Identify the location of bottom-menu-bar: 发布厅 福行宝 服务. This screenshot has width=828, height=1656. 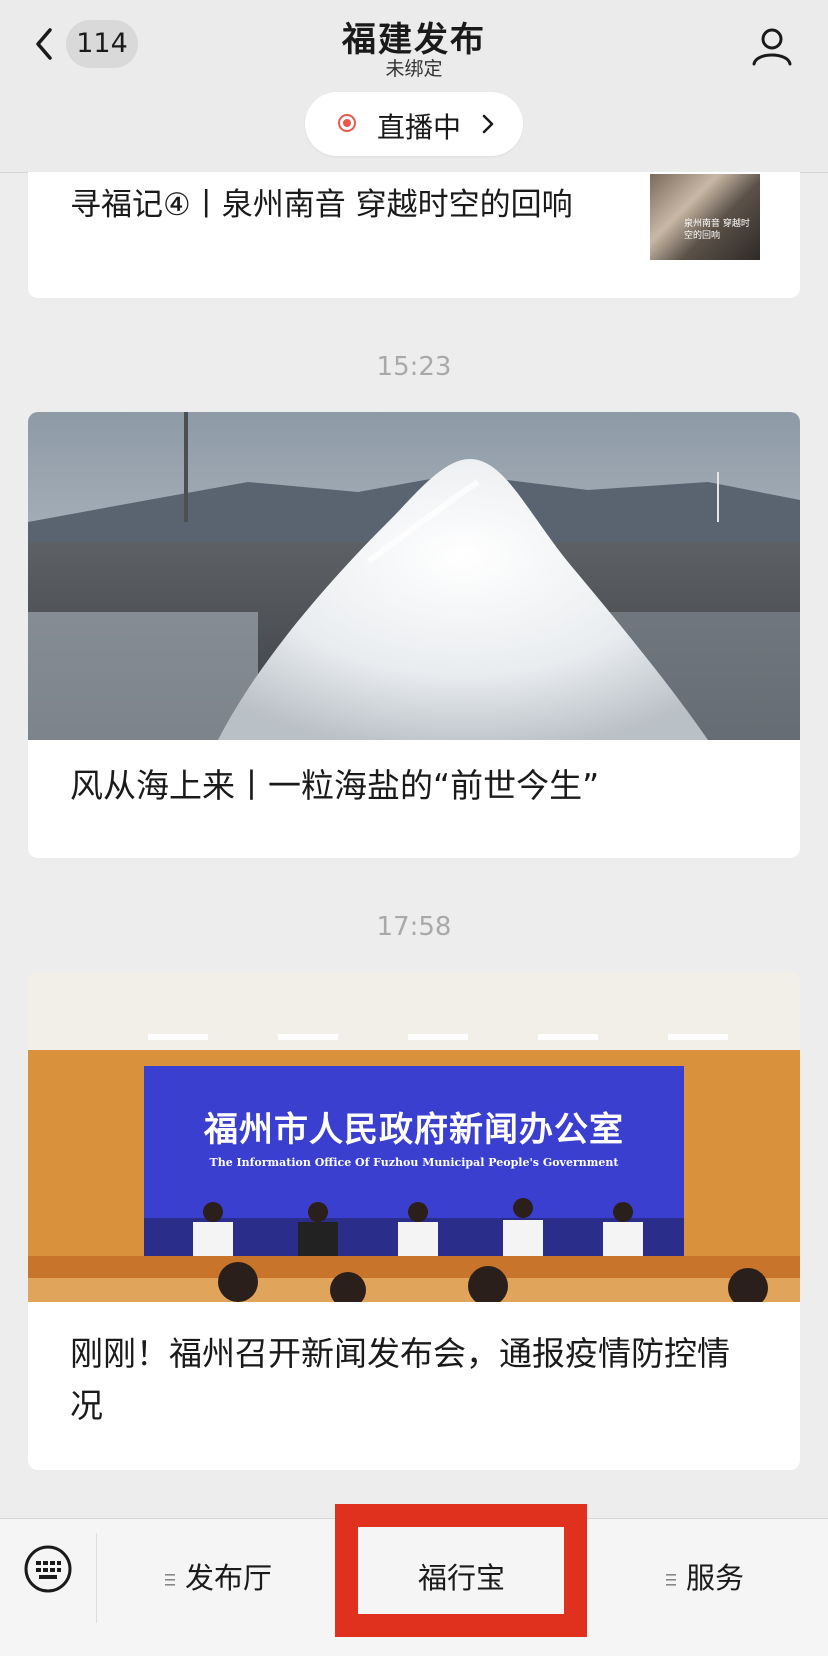
(414, 1587).